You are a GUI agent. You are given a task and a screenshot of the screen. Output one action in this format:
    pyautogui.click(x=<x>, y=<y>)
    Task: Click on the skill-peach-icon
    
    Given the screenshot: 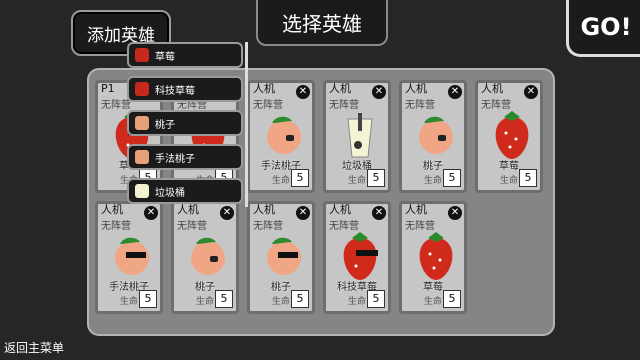 What is the action you would take?
    pyautogui.click(x=142, y=157)
    